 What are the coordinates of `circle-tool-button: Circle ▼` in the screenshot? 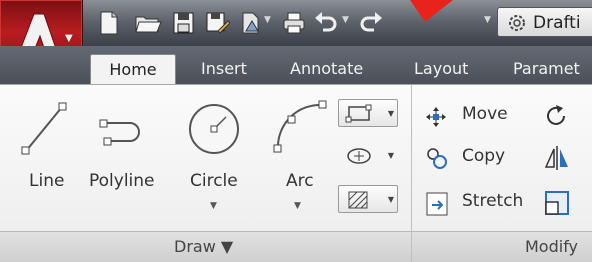 It's located at (215, 153).